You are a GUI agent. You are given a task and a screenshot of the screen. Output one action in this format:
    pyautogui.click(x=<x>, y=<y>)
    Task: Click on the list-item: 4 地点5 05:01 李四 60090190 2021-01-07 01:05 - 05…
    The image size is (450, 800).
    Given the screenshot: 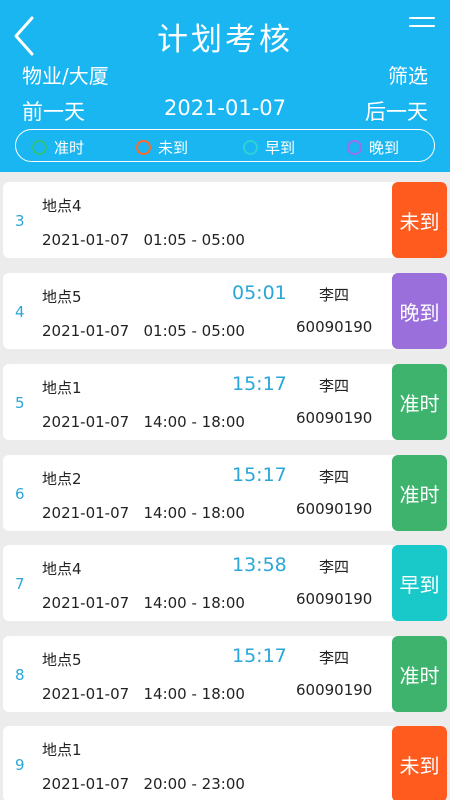 What is the action you would take?
    pyautogui.click(x=225, y=311)
    